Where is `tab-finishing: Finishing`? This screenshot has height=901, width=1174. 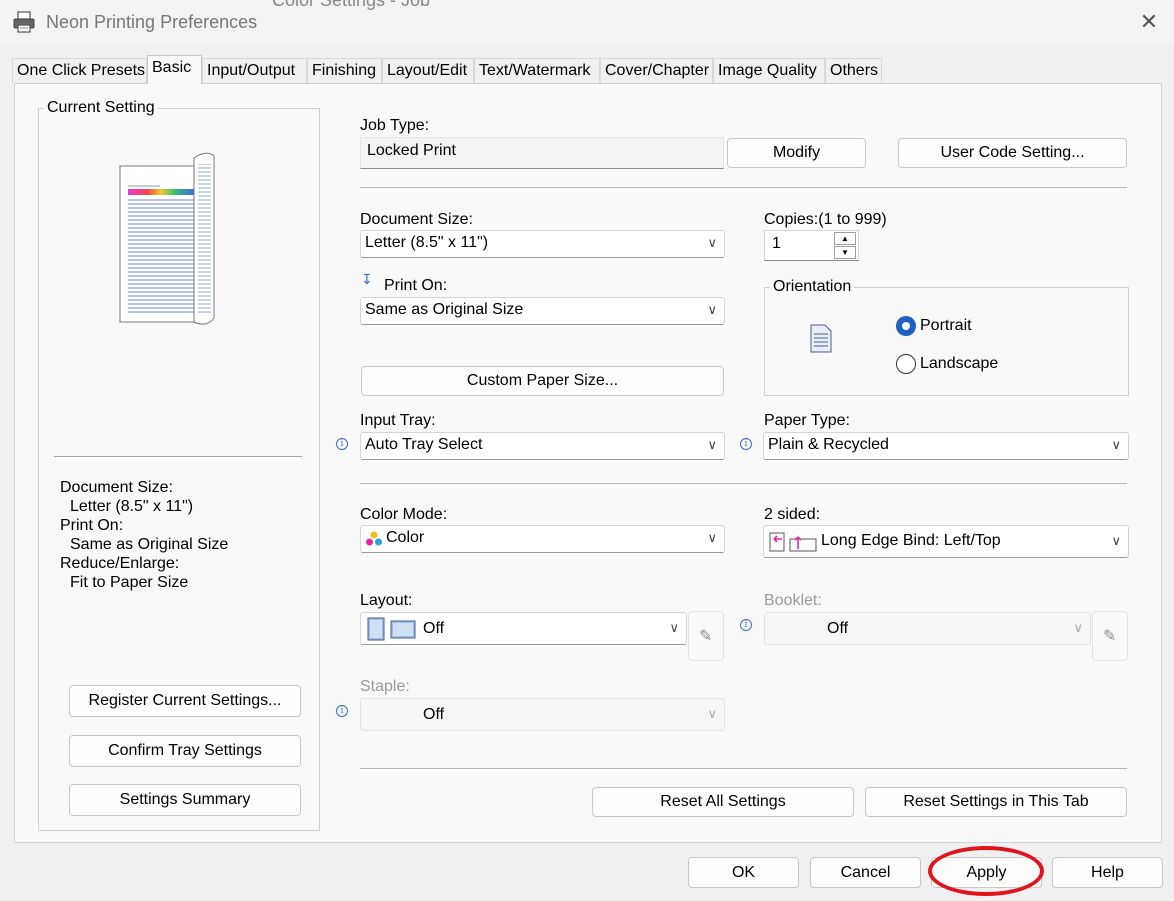 tab-finishing: Finishing is located at coordinates (344, 70).